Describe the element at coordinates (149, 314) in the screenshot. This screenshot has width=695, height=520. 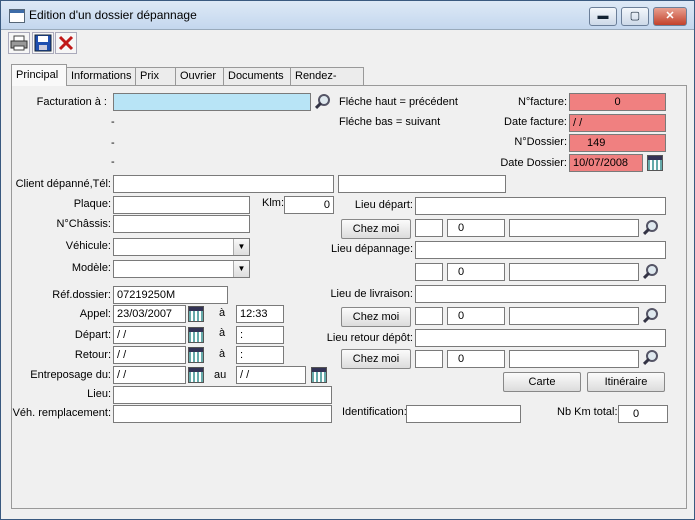
I see `appel-date-input: 23/03/2007` at that location.